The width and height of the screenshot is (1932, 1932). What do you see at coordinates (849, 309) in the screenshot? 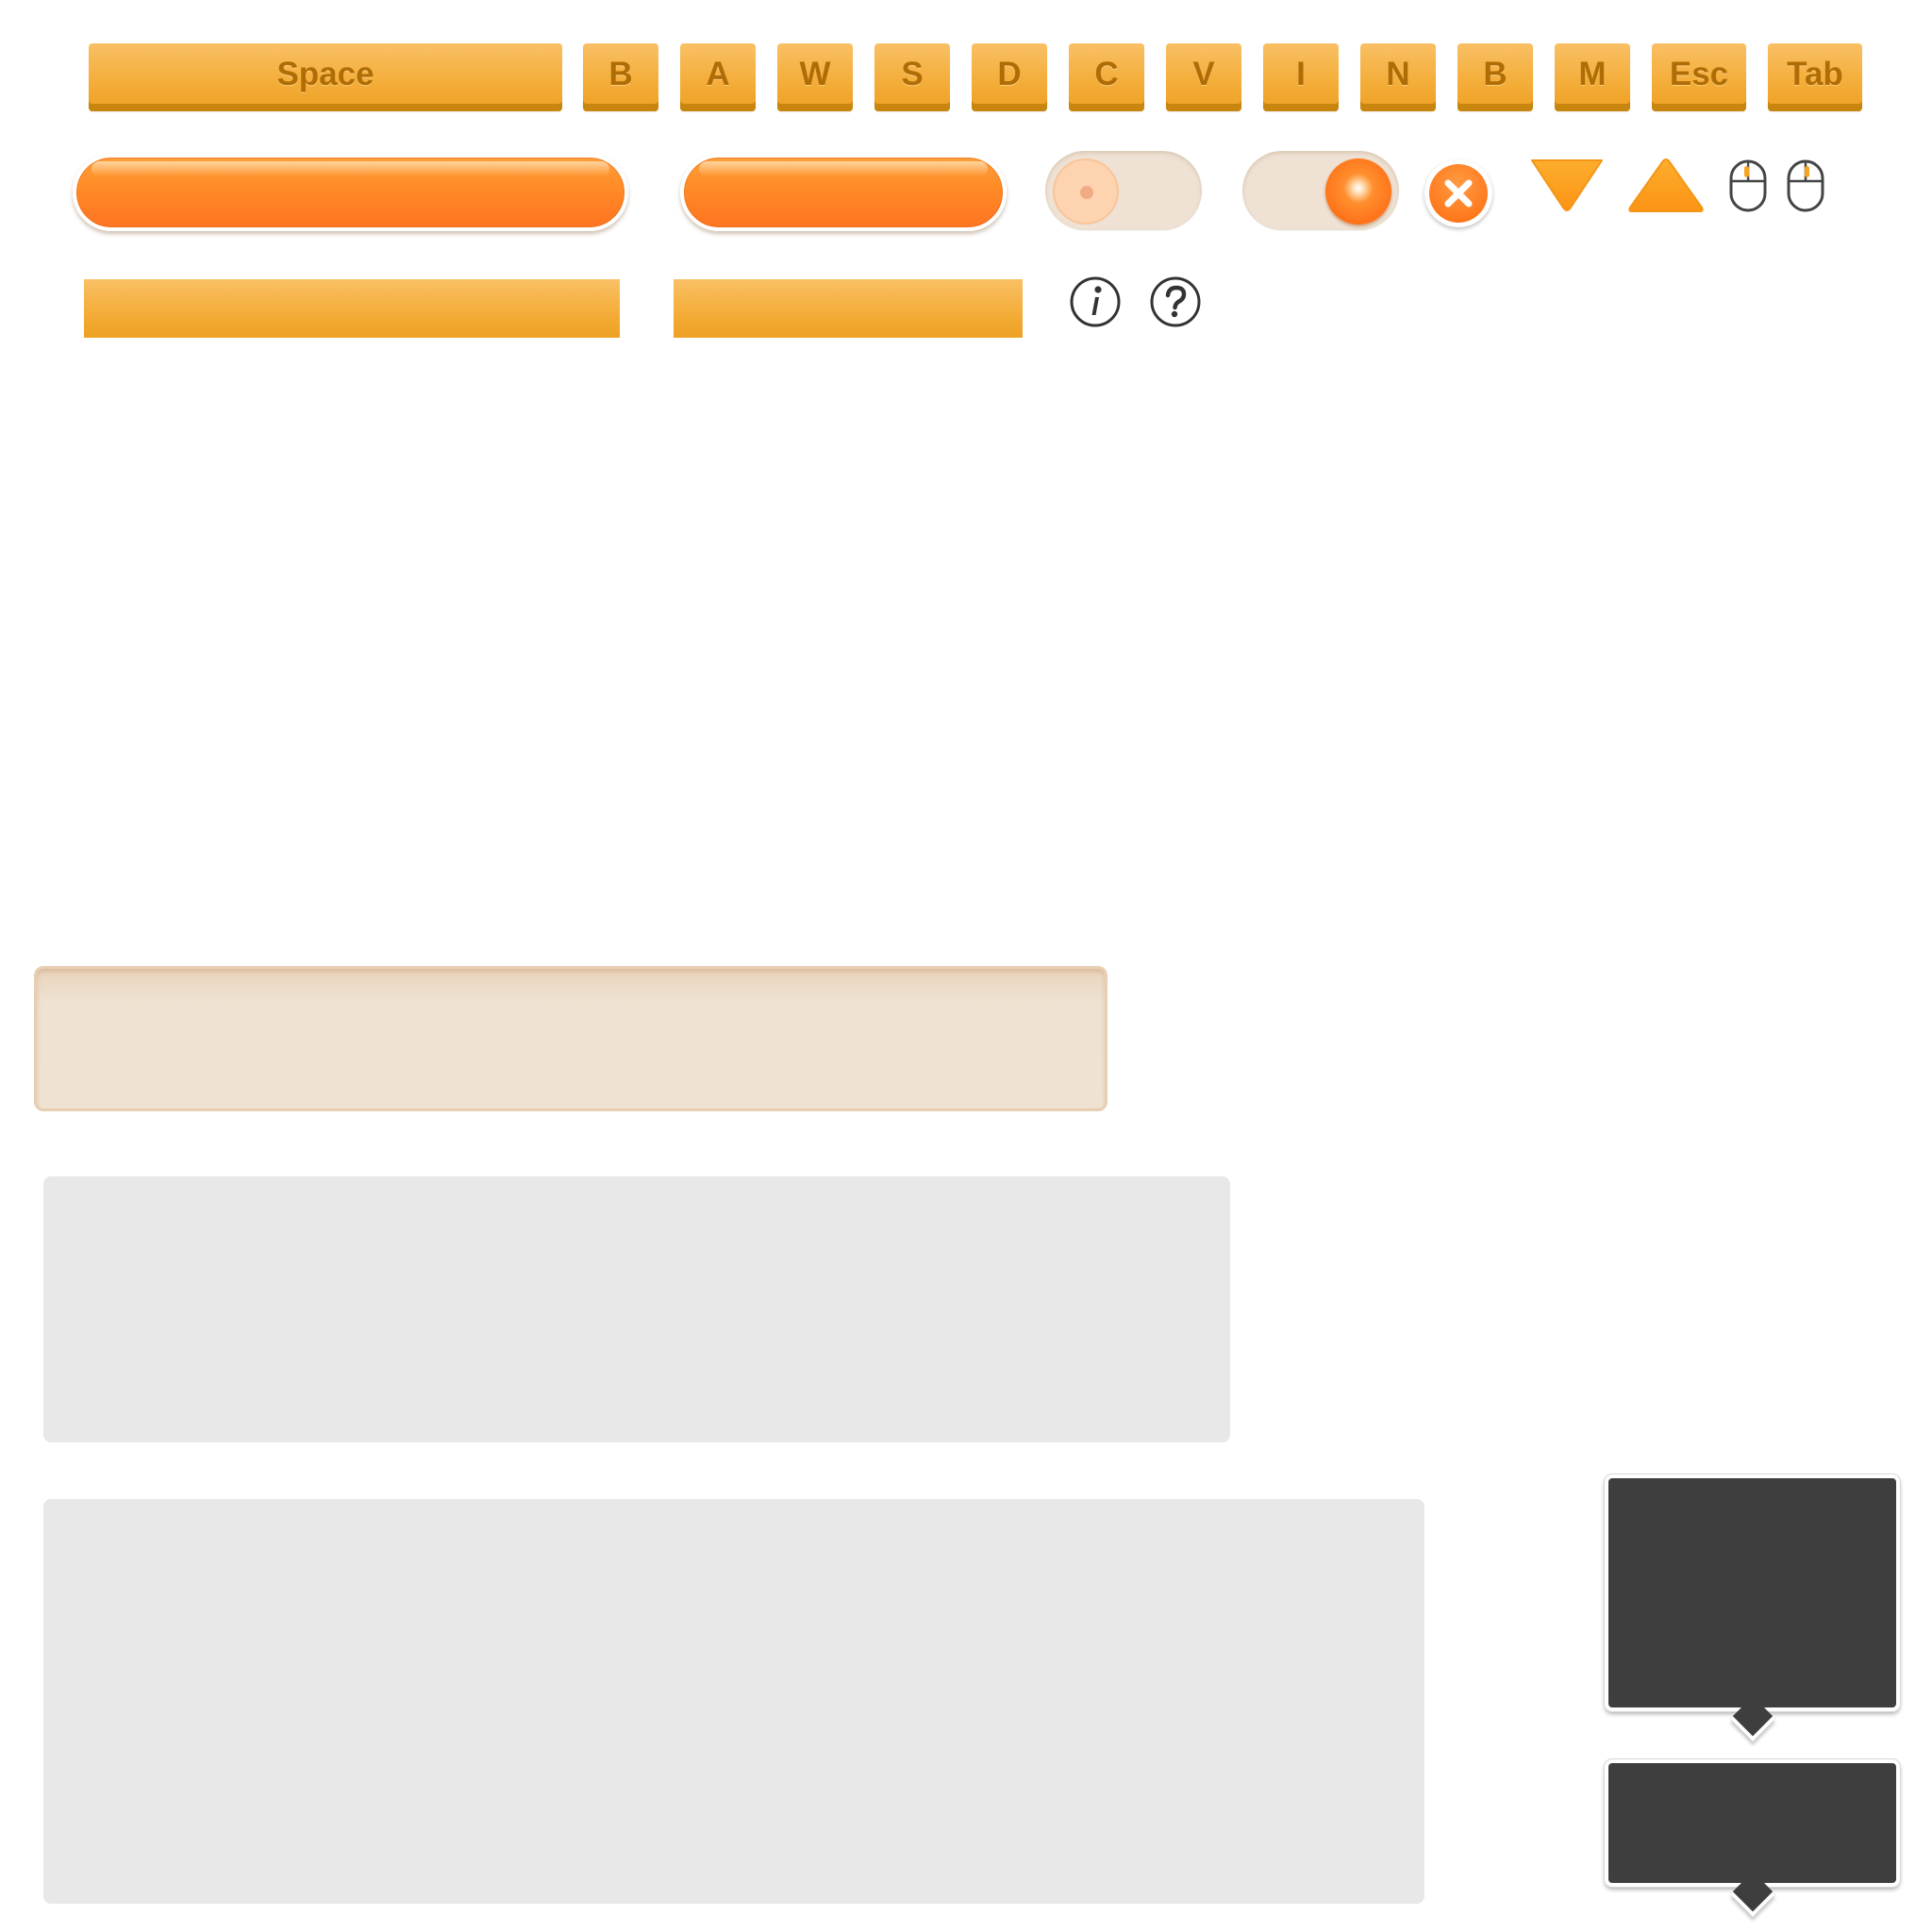
I see `flat-orange-bar-small` at bounding box center [849, 309].